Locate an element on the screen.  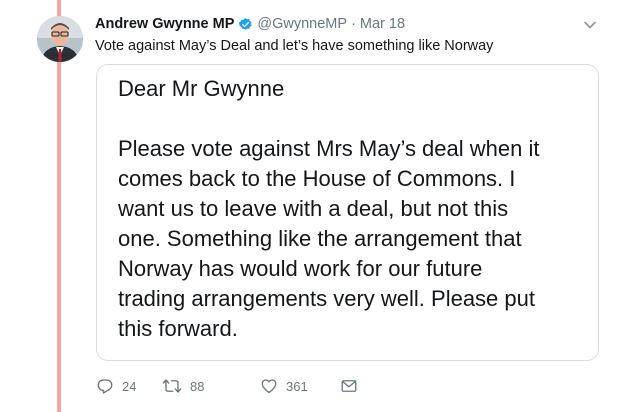
reply-count: 24 is located at coordinates (129, 386).